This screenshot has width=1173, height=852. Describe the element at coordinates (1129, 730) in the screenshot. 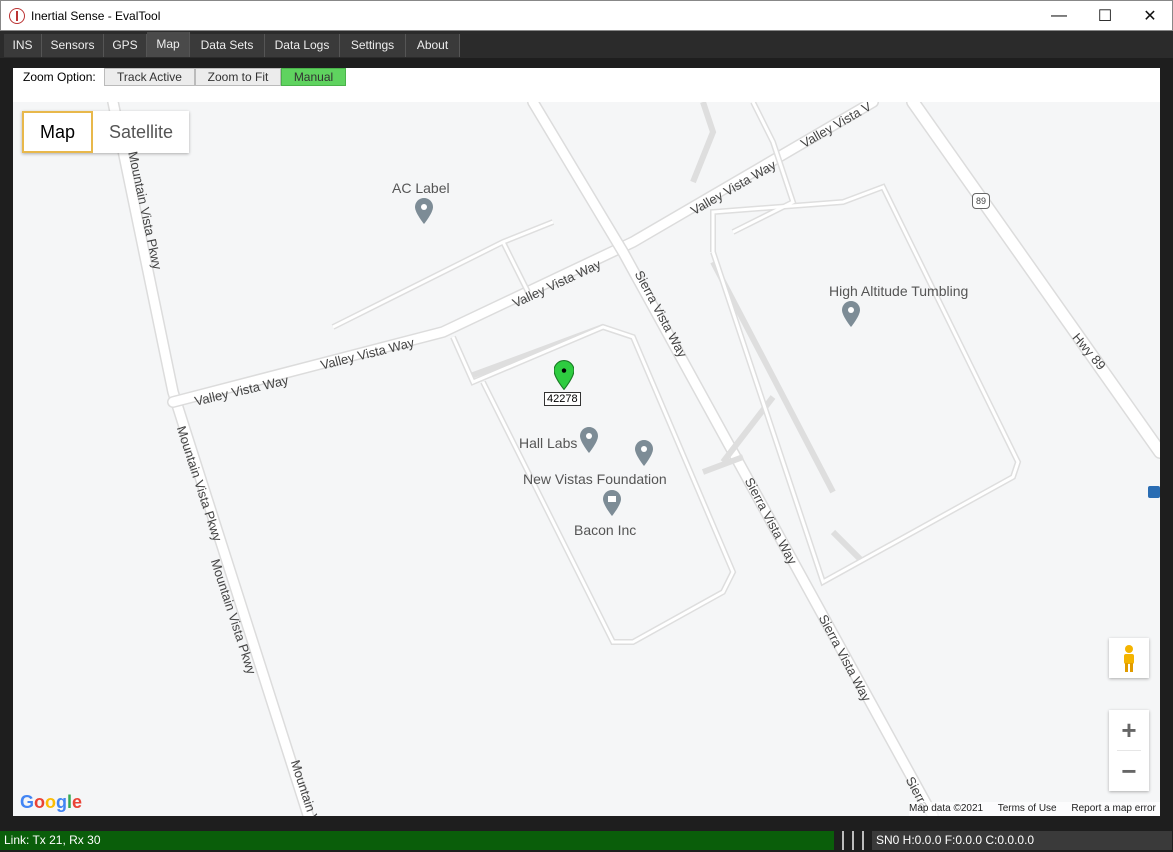

I see `zoom-in-button: +` at that location.